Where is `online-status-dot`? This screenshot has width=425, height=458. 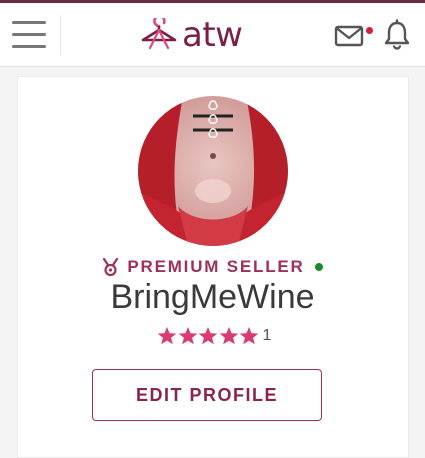
online-status-dot is located at coordinates (318, 267).